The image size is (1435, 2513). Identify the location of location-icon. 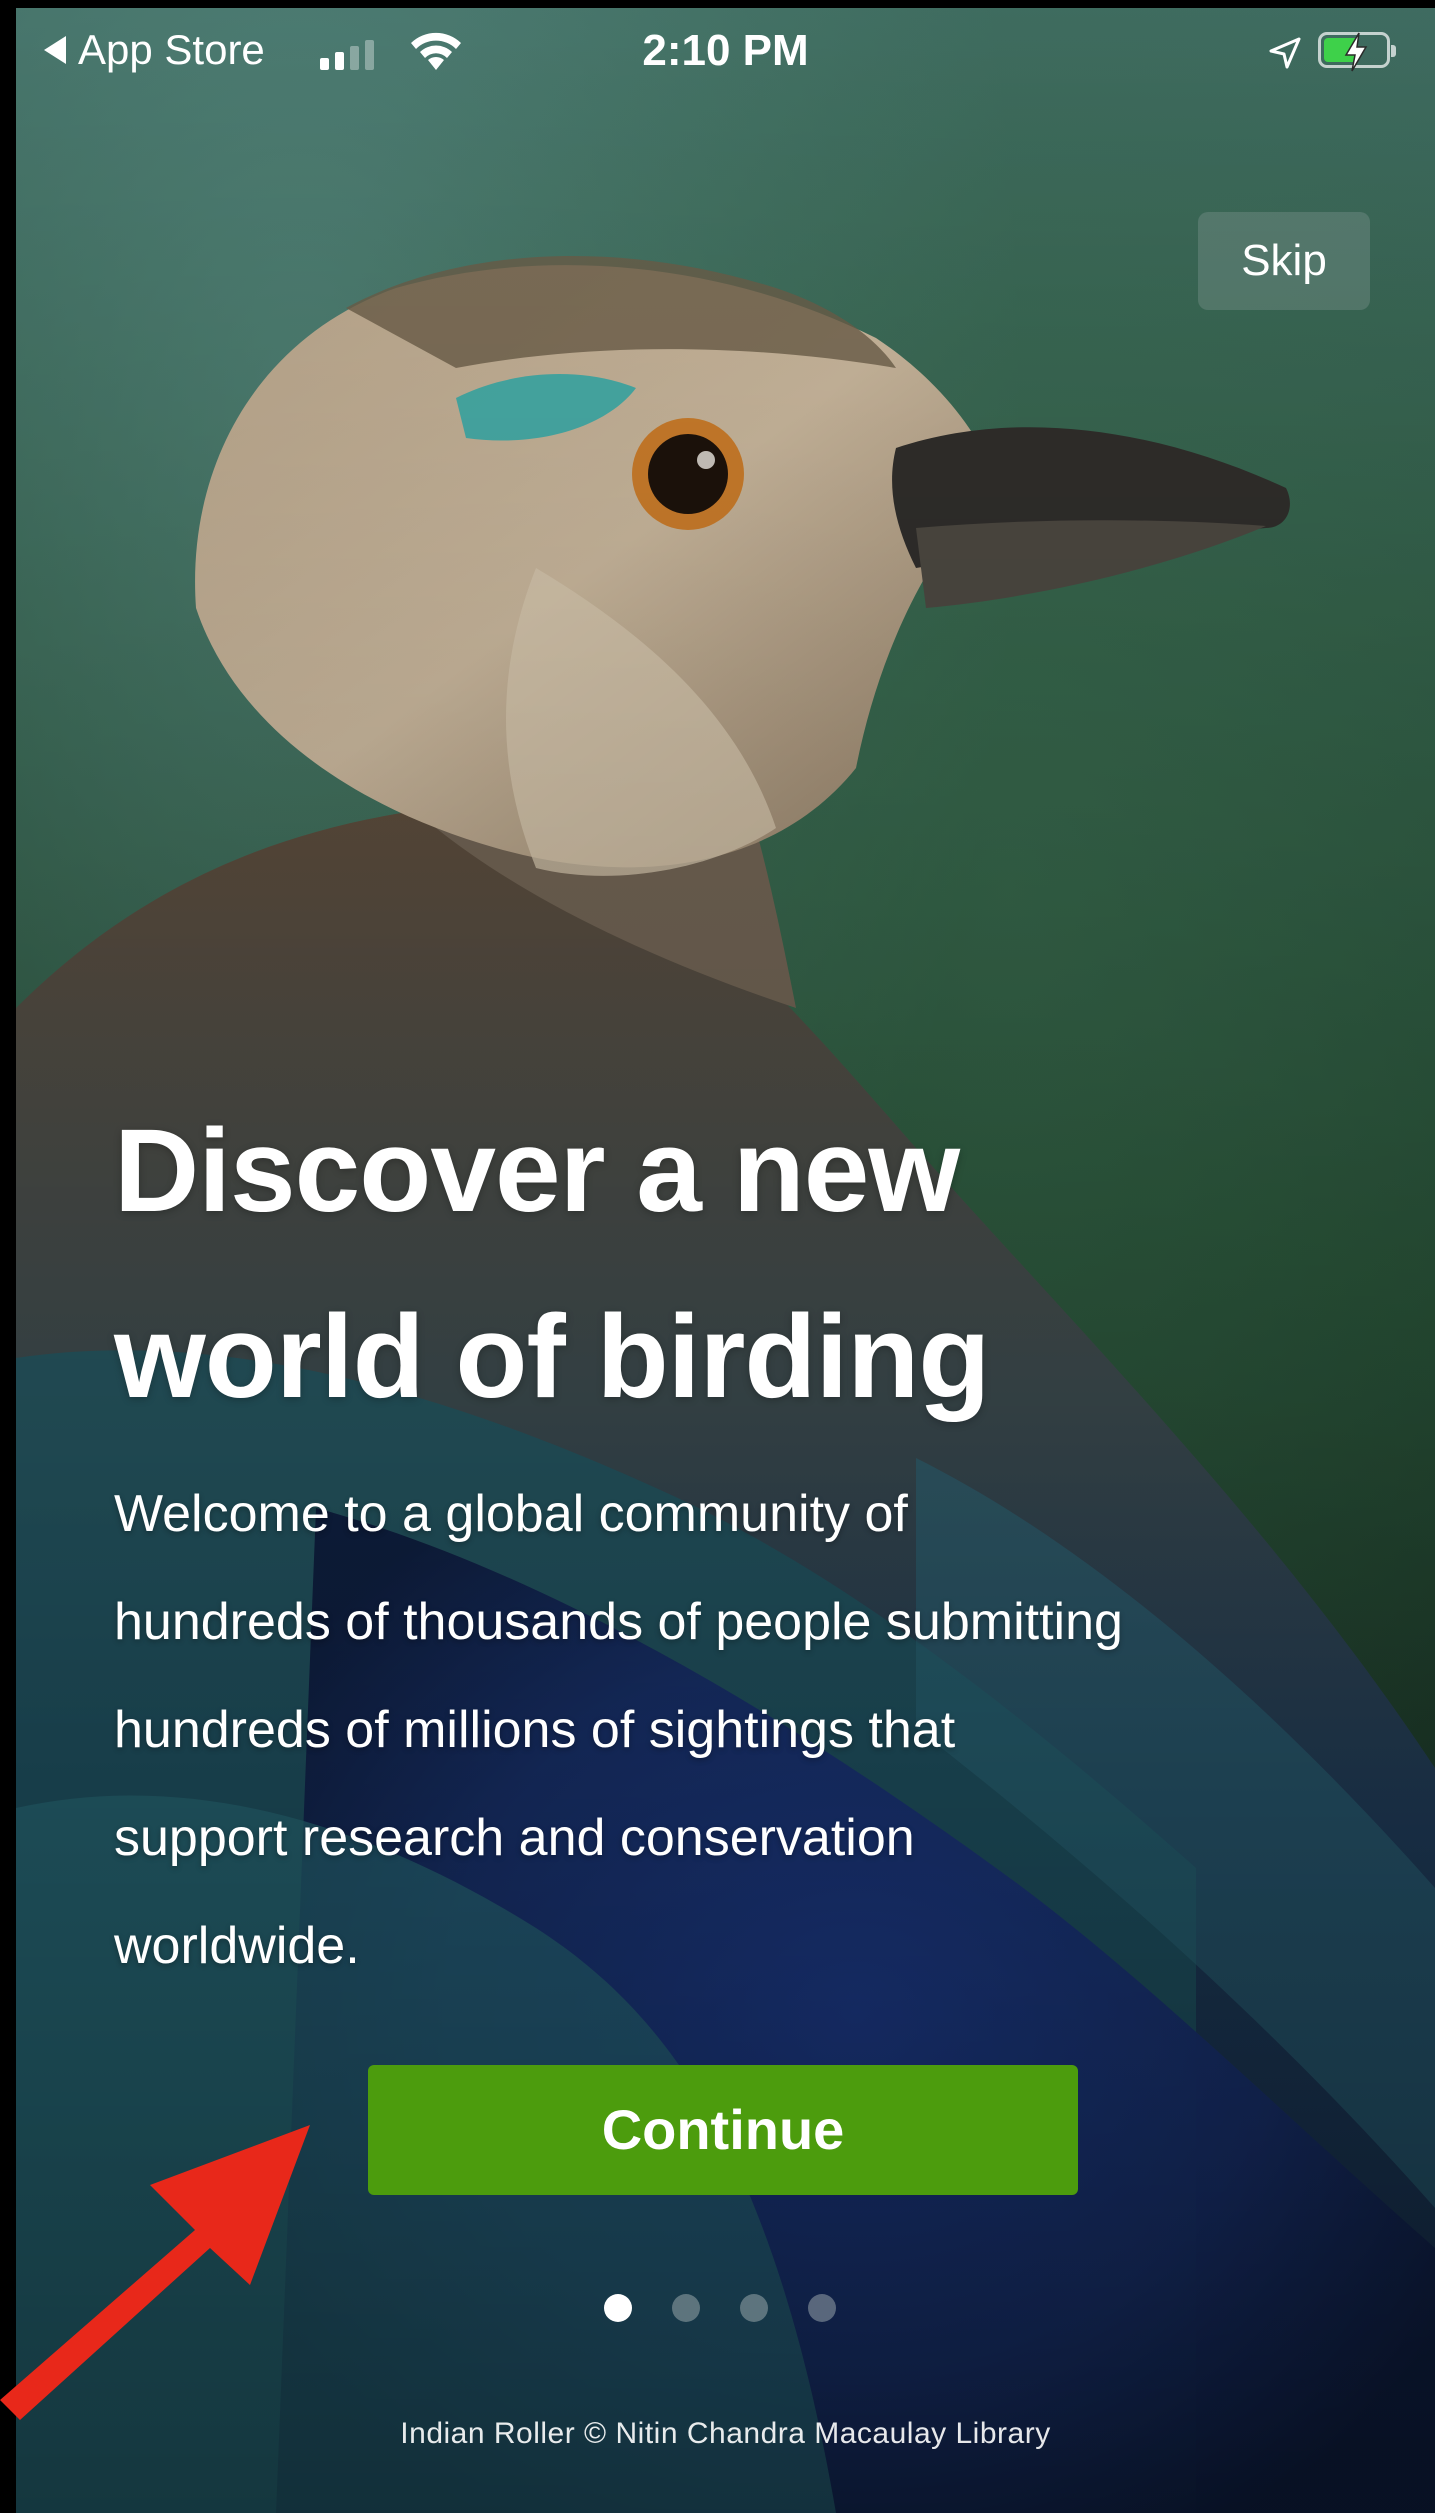
(1285, 53).